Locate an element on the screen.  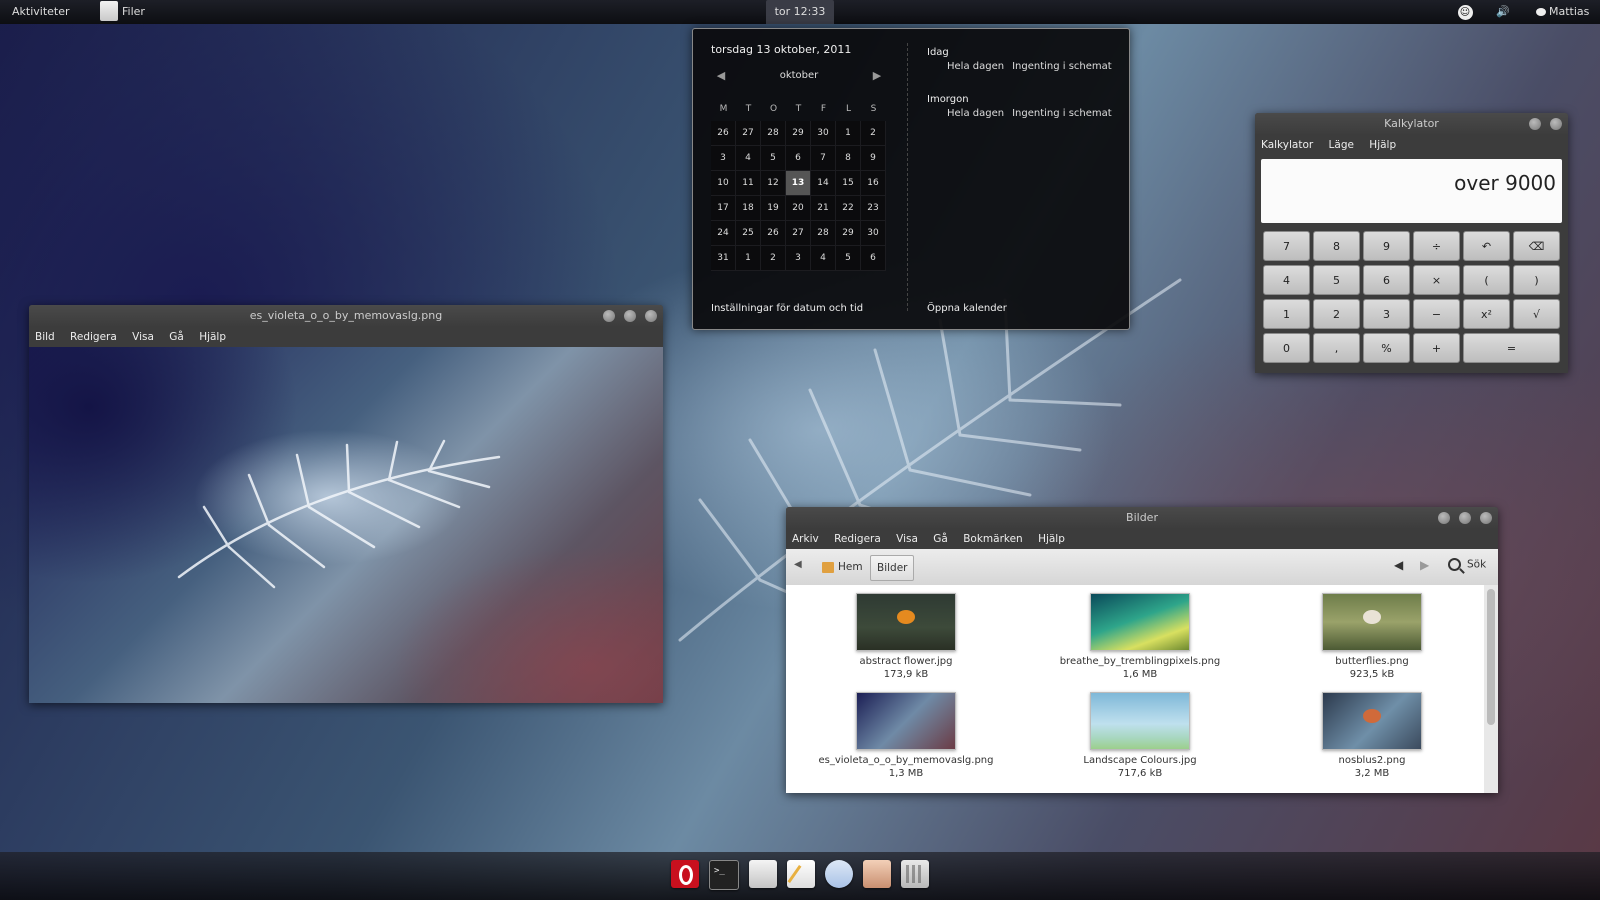
calendar-day: 8 is located at coordinates (848, 158).